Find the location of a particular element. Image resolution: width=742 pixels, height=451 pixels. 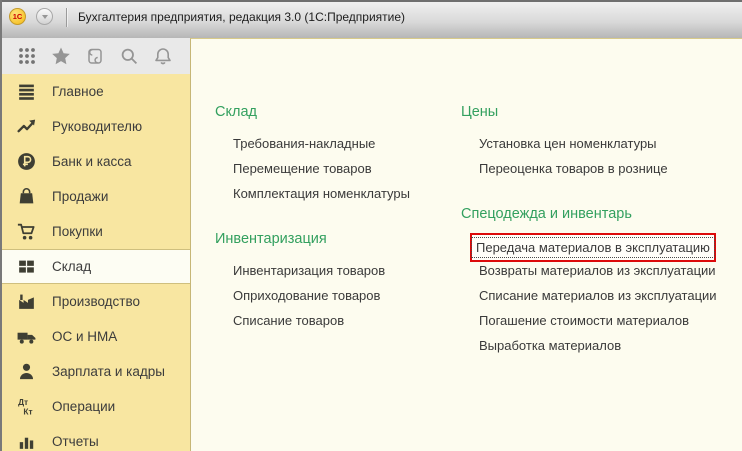

section-title-inventarizatsiya: Инвентаризация is located at coordinates (271, 239).